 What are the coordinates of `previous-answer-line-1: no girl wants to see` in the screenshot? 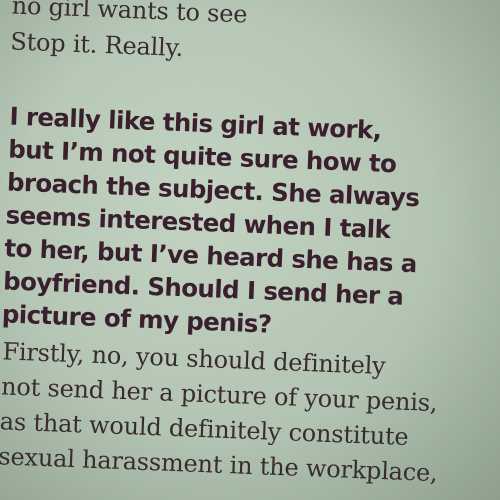 It's located at (129, 14).